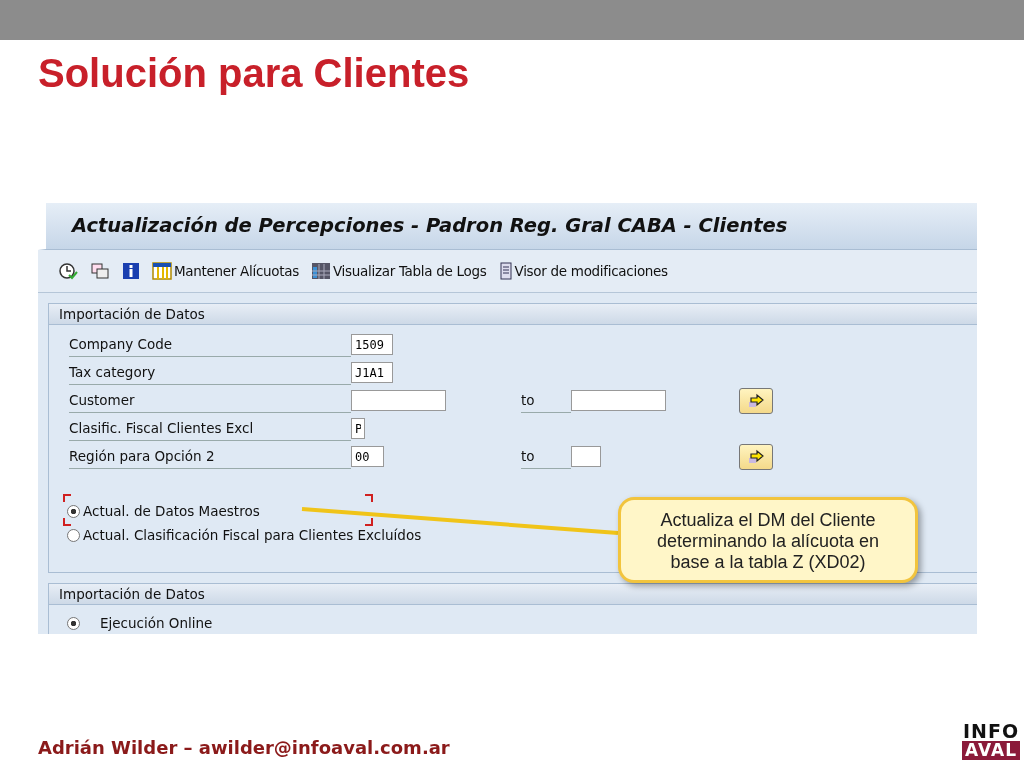  Describe the element at coordinates (140, 623) in the screenshot. I see `radio-option: Ejecución Online` at that location.